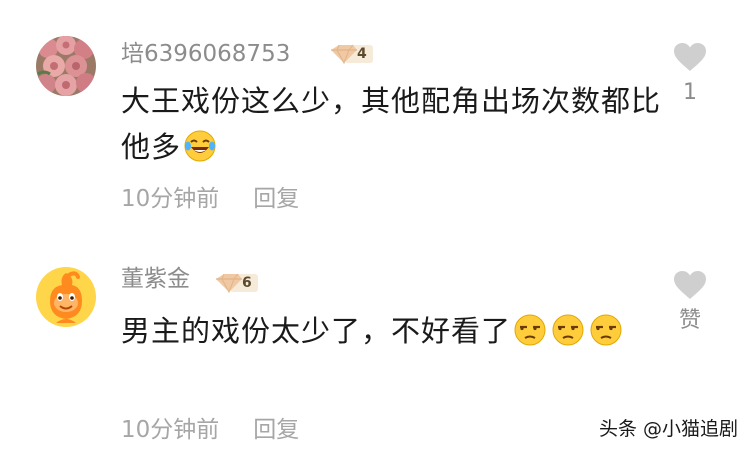 This screenshot has height=454, width=750. Describe the element at coordinates (316, 331) in the screenshot. I see `comment-text-content: 男主的戏份太少了，不好看了` at that location.